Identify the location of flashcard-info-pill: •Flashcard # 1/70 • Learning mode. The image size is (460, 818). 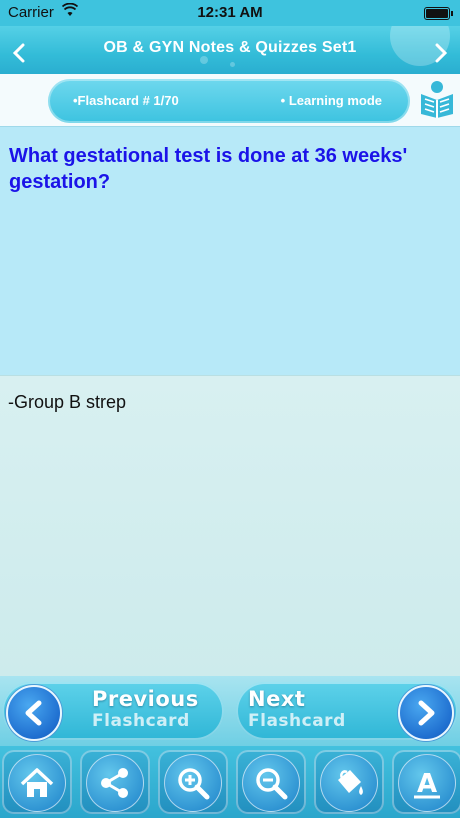
(229, 101).